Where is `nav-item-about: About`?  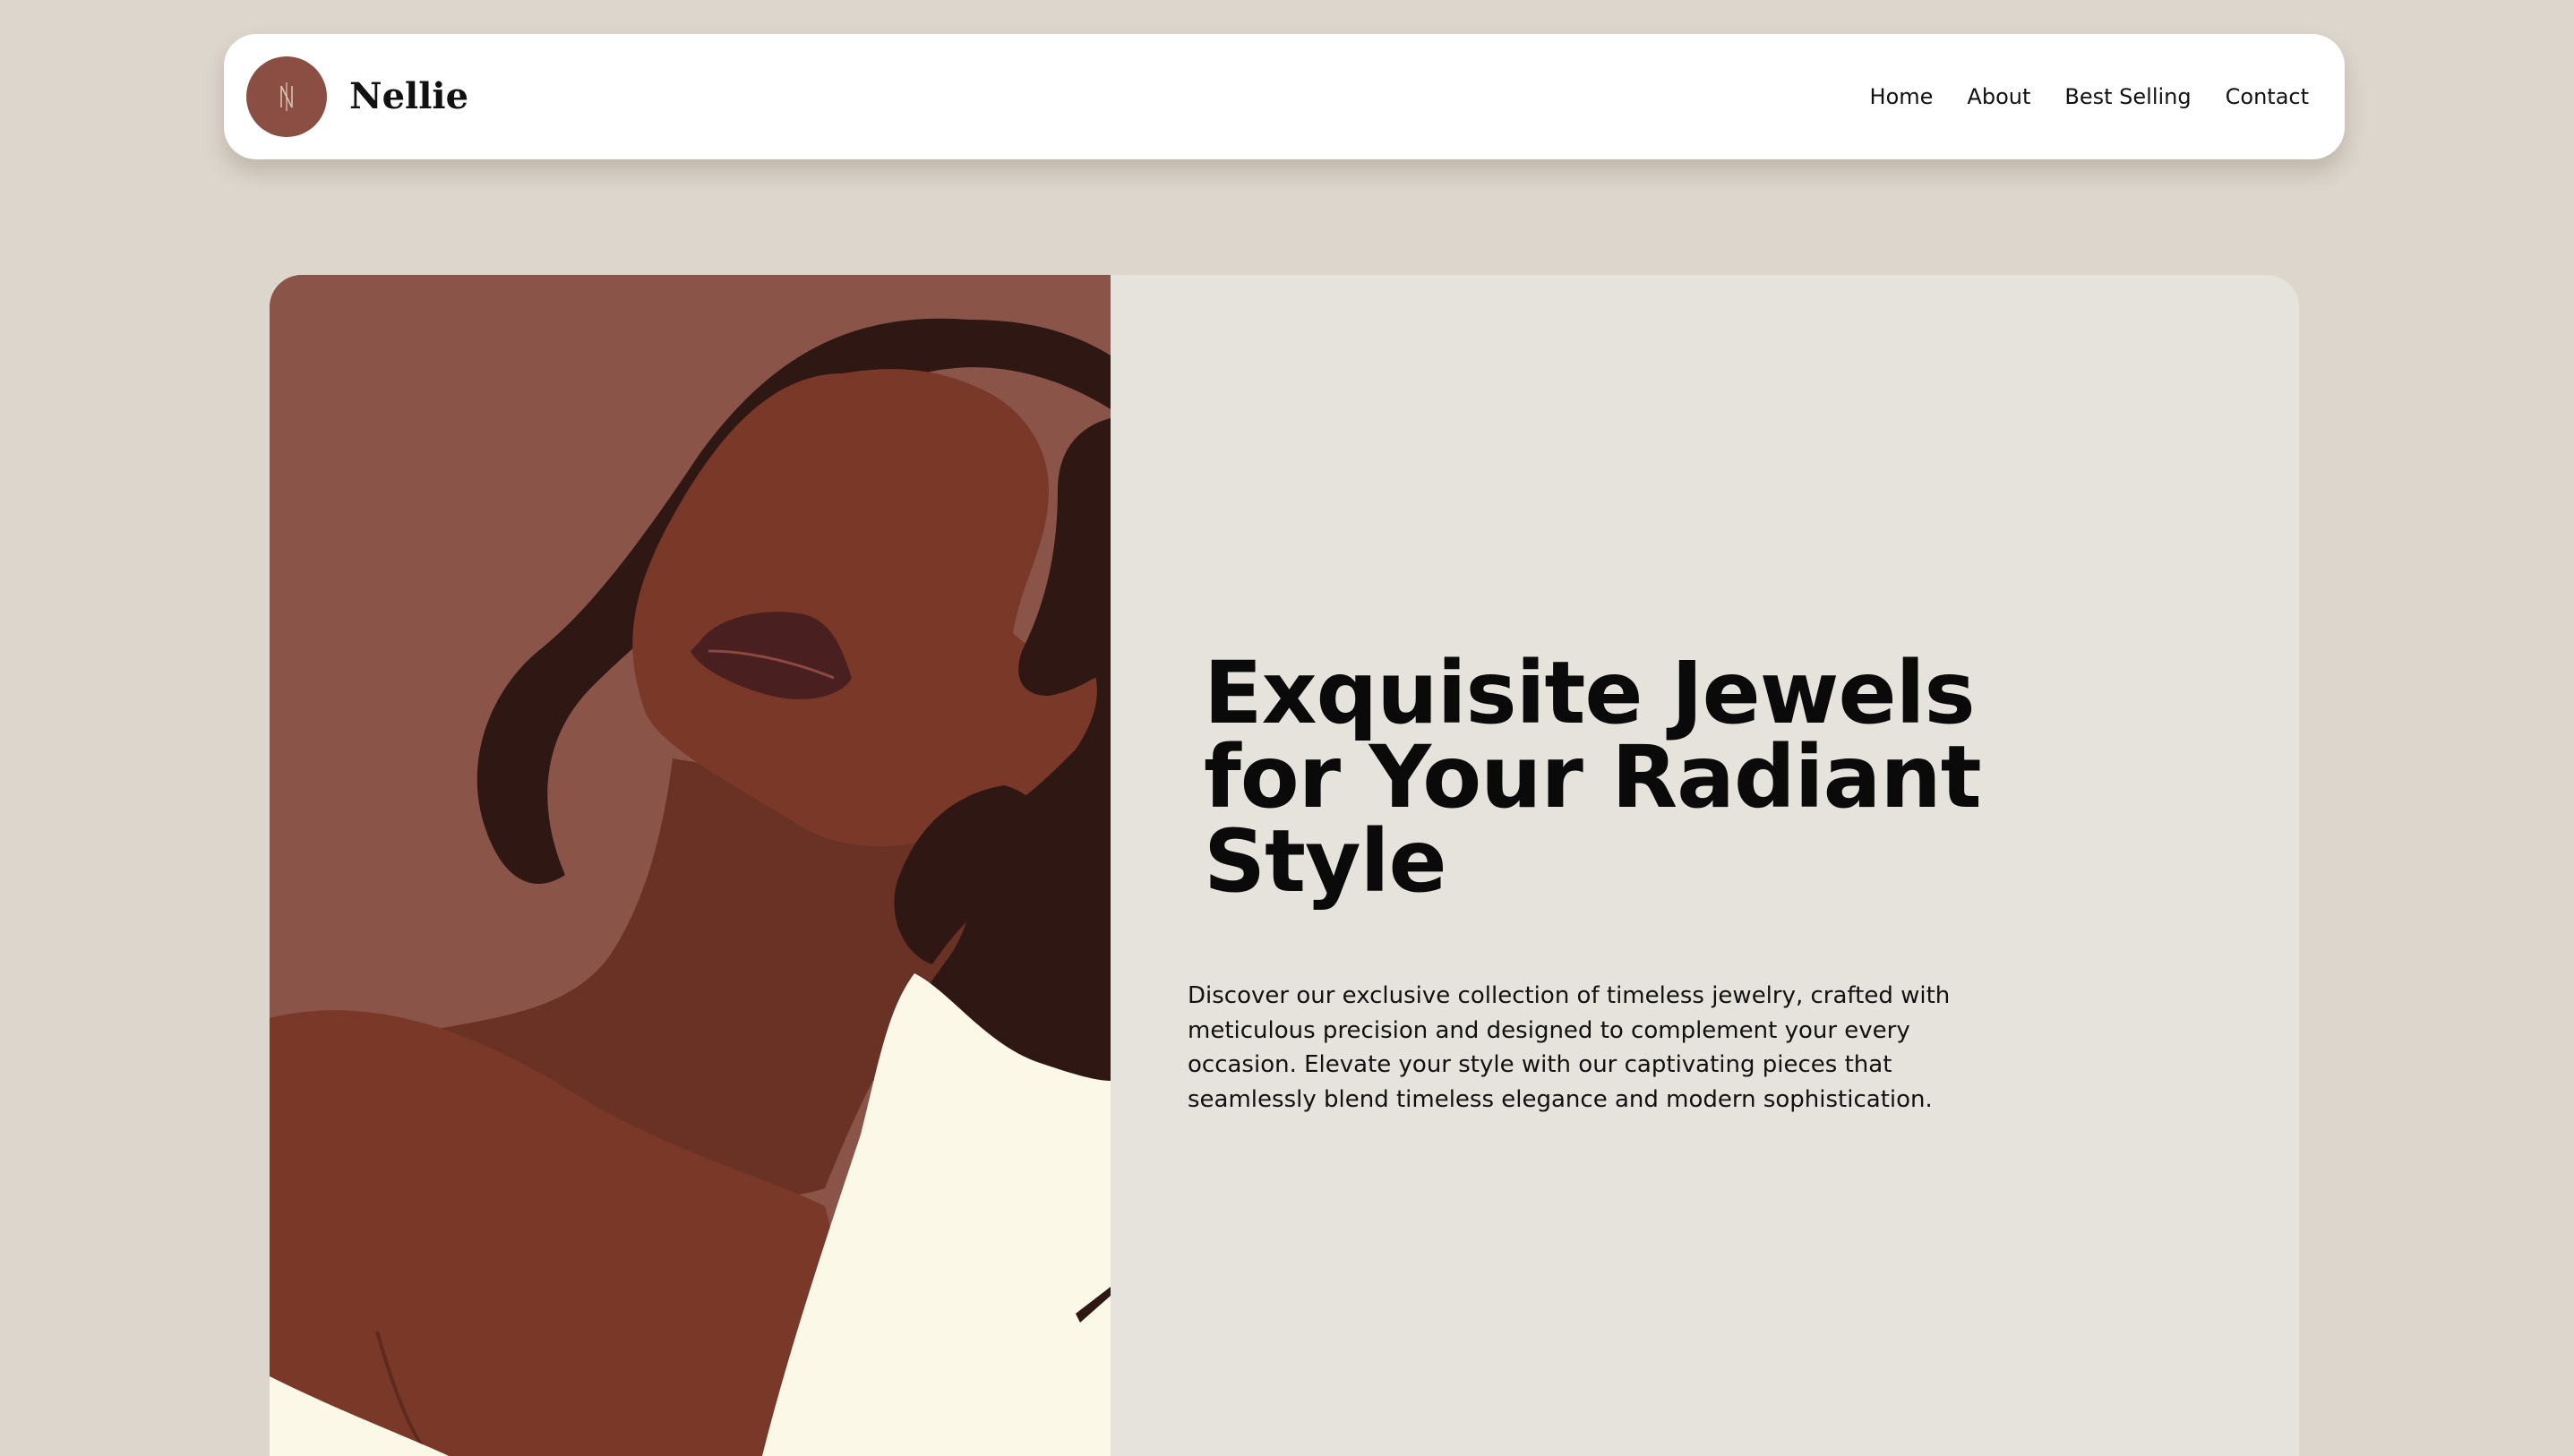
nav-item-about: About is located at coordinates (1998, 96).